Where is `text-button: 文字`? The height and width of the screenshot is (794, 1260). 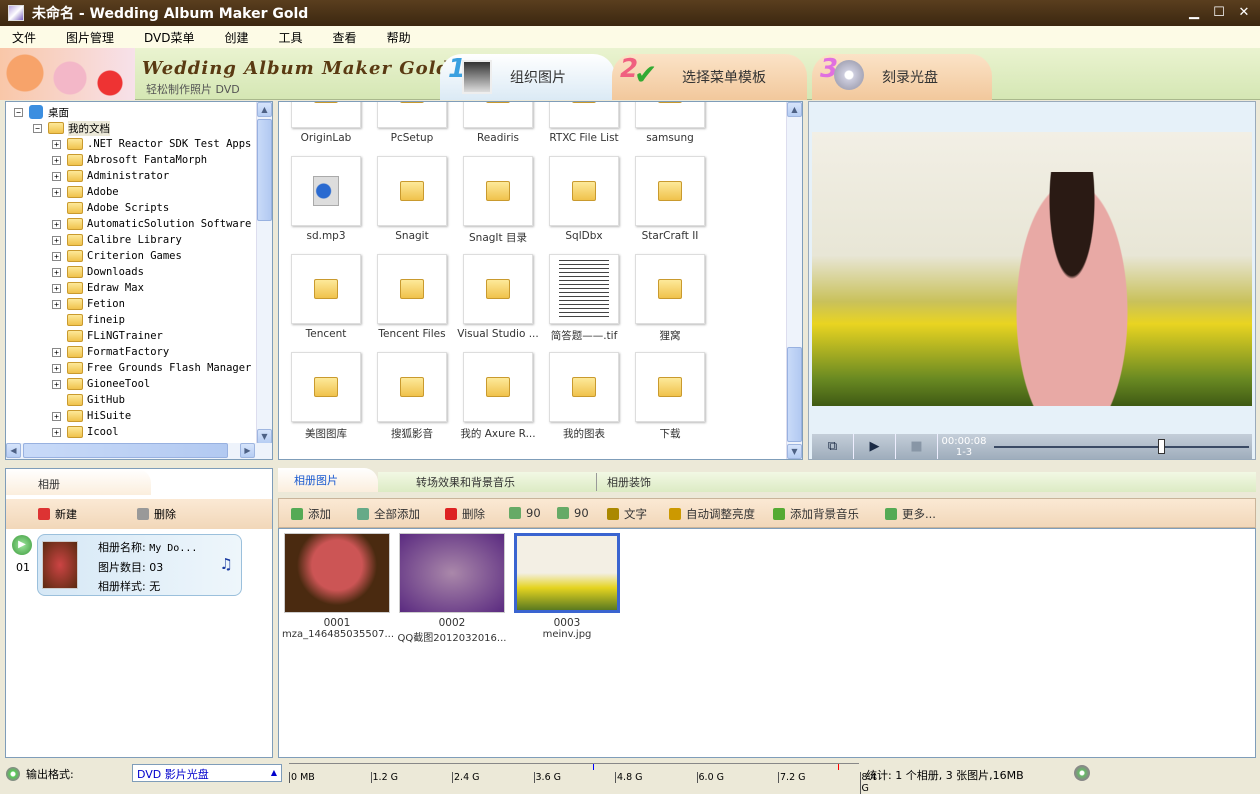
text-button: 文字 is located at coordinates (627, 514).